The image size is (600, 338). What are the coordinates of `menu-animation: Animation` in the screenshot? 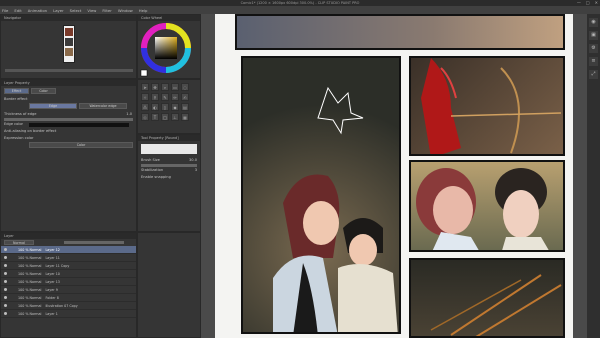 It's located at (37, 10).